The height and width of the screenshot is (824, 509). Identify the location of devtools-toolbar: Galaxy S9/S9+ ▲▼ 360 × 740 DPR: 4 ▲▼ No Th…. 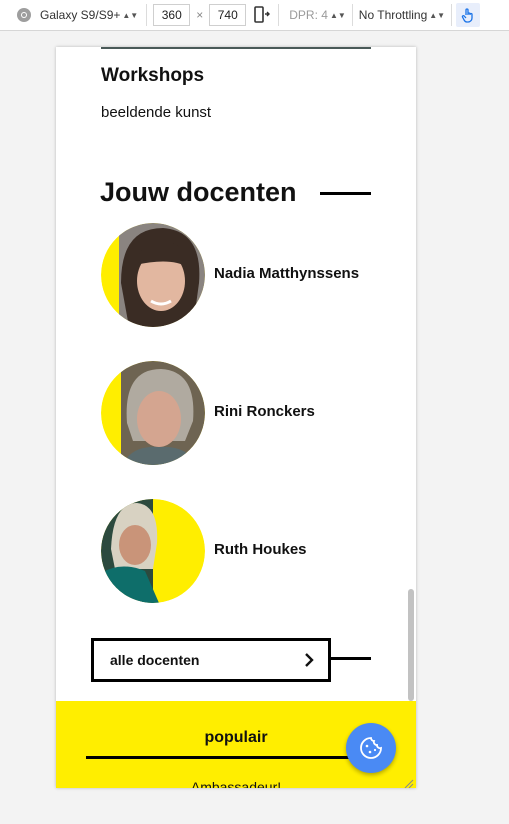
(254, 15).